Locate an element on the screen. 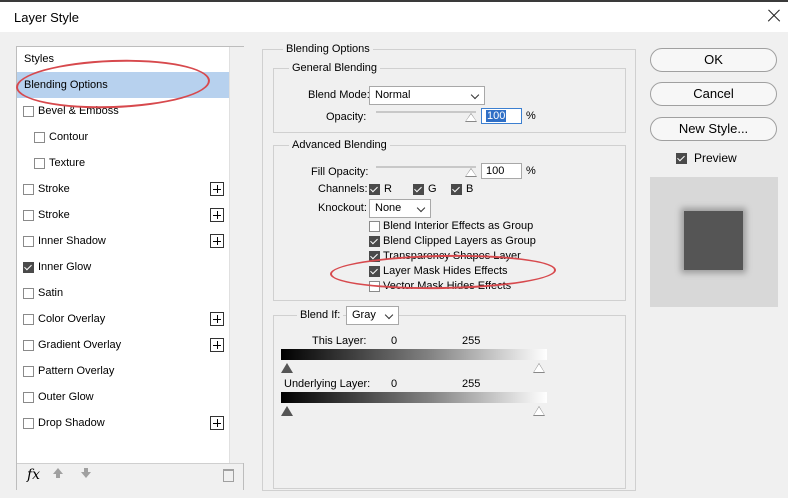  channel-r-checkbox is located at coordinates (374, 189).